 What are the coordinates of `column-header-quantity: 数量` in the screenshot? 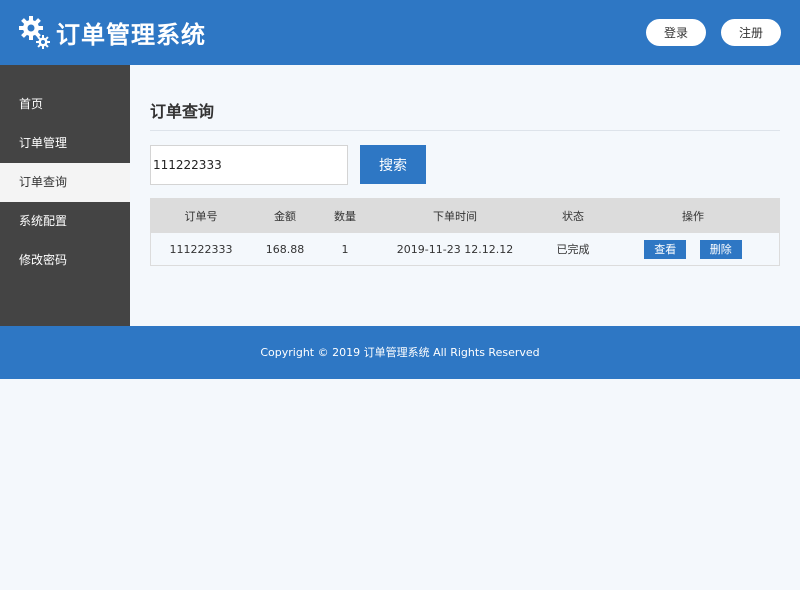 It's located at (345, 216).